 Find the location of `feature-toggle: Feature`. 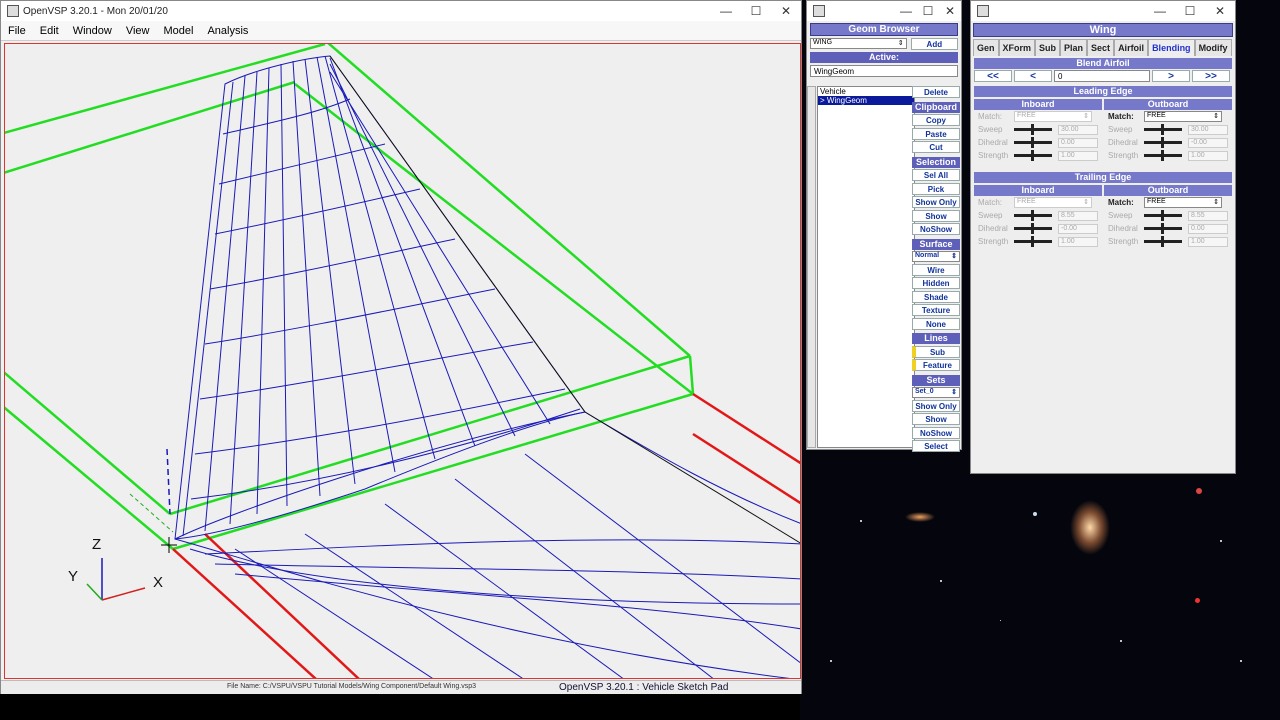

feature-toggle: Feature is located at coordinates (936, 365).